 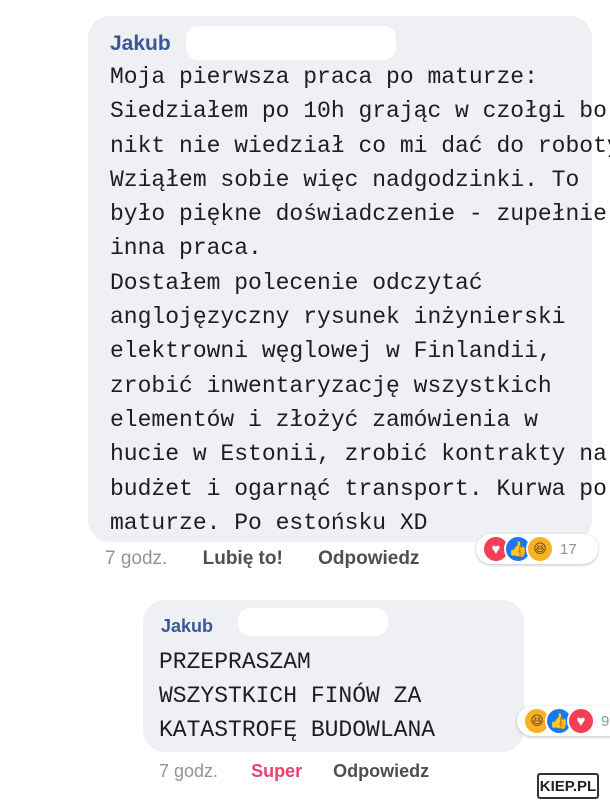 I want to click on reply-button: Odpowiedz, so click(x=368, y=559).